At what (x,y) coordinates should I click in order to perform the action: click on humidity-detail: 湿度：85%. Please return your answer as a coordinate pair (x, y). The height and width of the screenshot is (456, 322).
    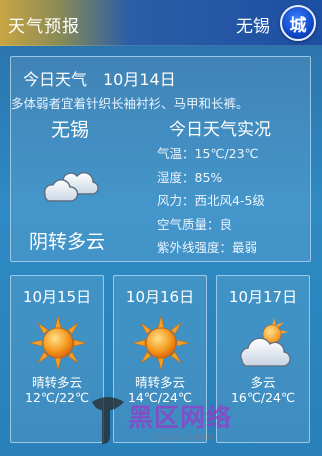
    Looking at the image, I should click on (190, 177).